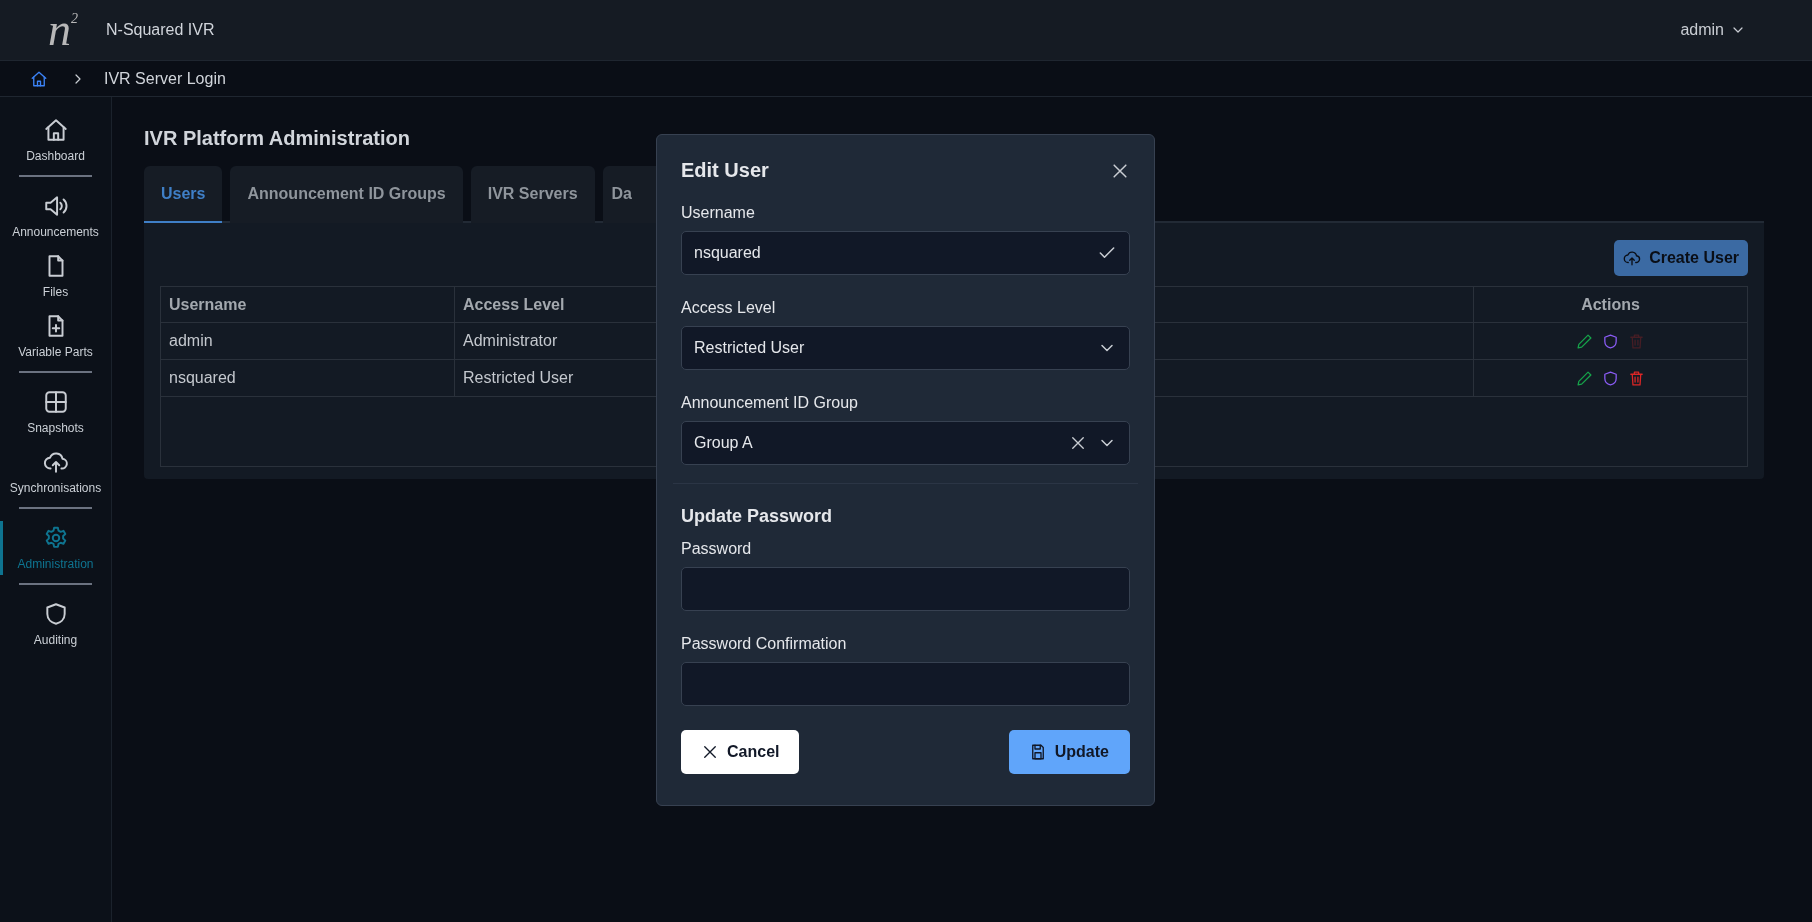  What do you see at coordinates (1069, 752) in the screenshot?
I see `update-button: Update` at bounding box center [1069, 752].